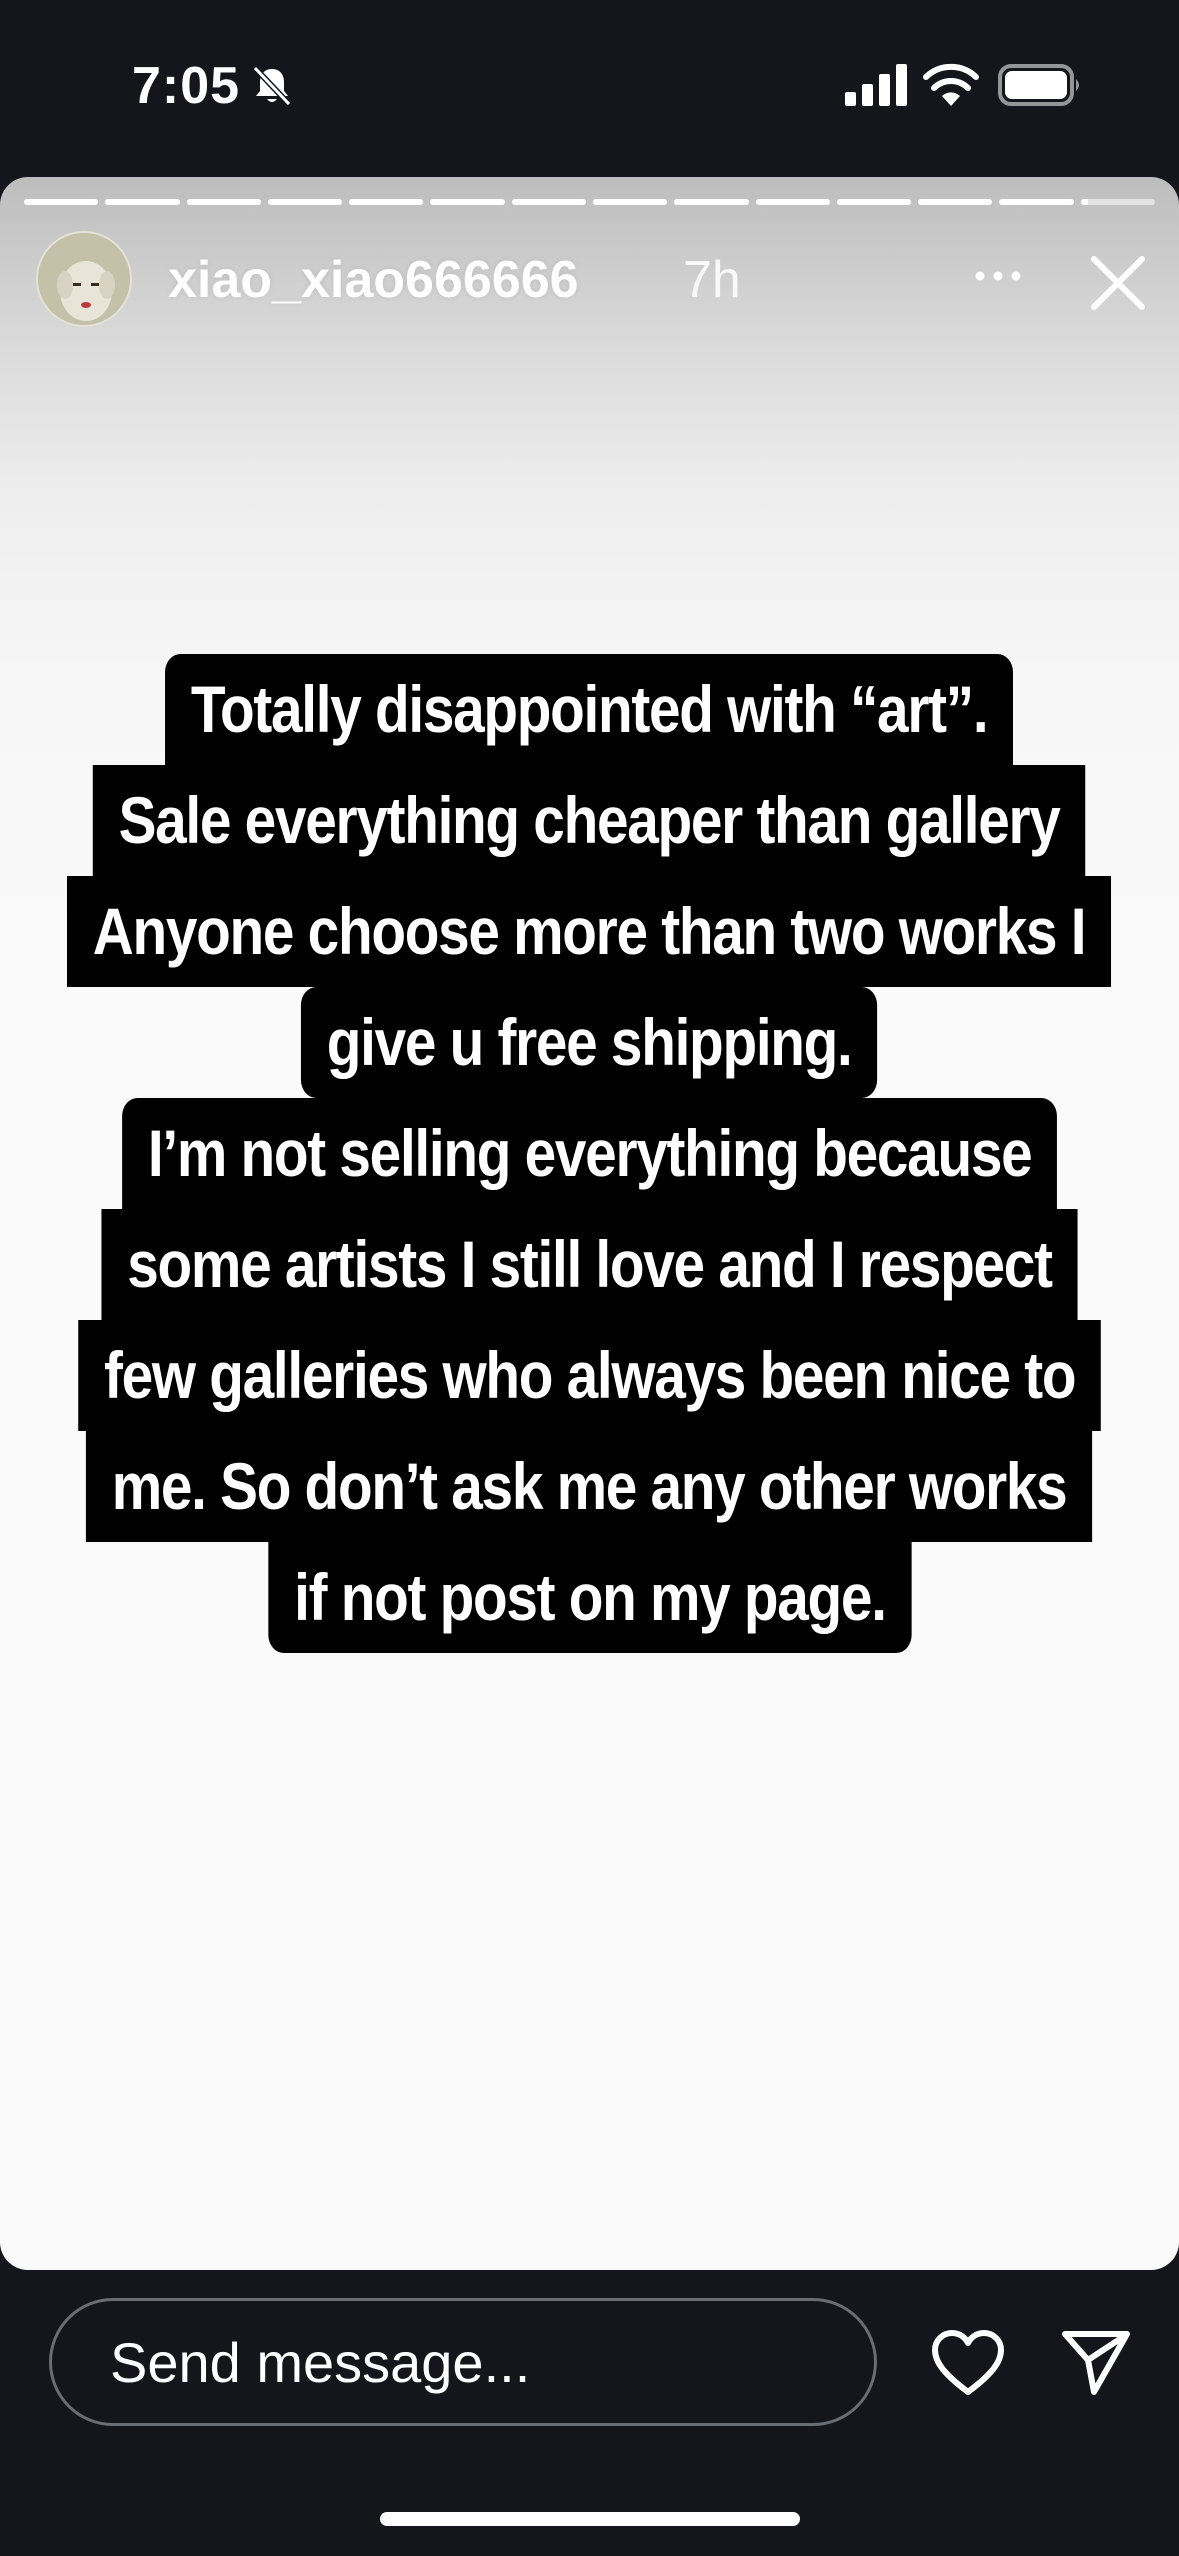 The width and height of the screenshot is (1179, 2556). I want to click on battery-icon, so click(1038, 85).